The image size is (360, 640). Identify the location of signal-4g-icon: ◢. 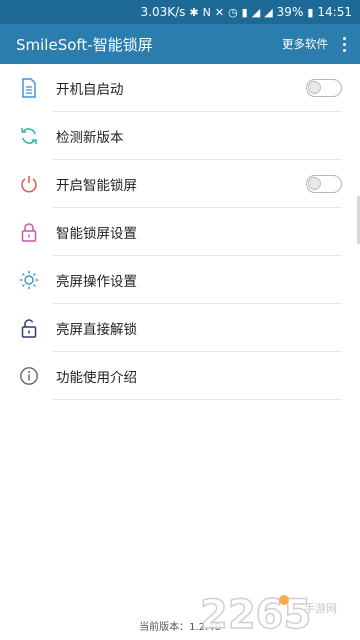
(268, 12).